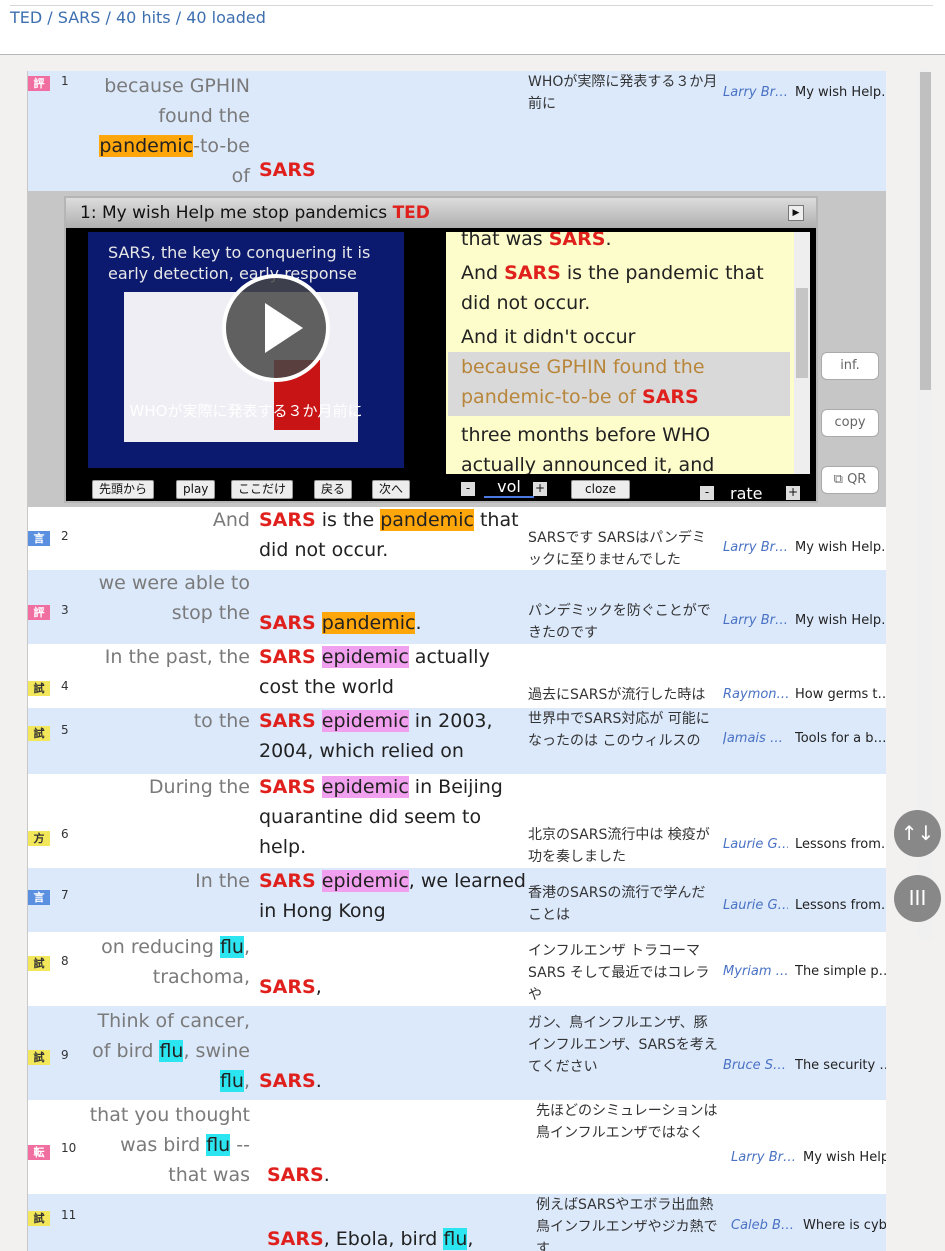  I want to click on keyword-context: SARS is the pandemic that did not occur., so click(389, 535).